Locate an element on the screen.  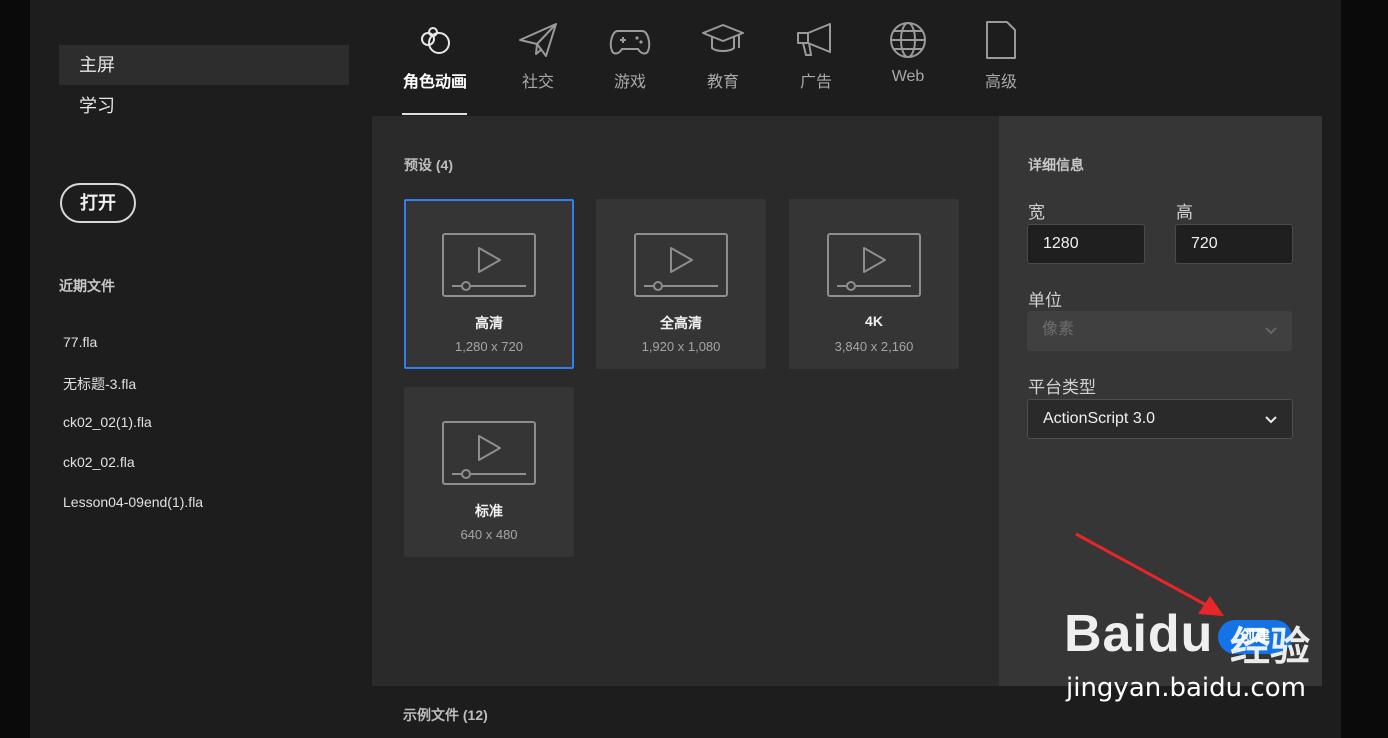
platform-select: ActionScript 3.0 is located at coordinates (1160, 419).